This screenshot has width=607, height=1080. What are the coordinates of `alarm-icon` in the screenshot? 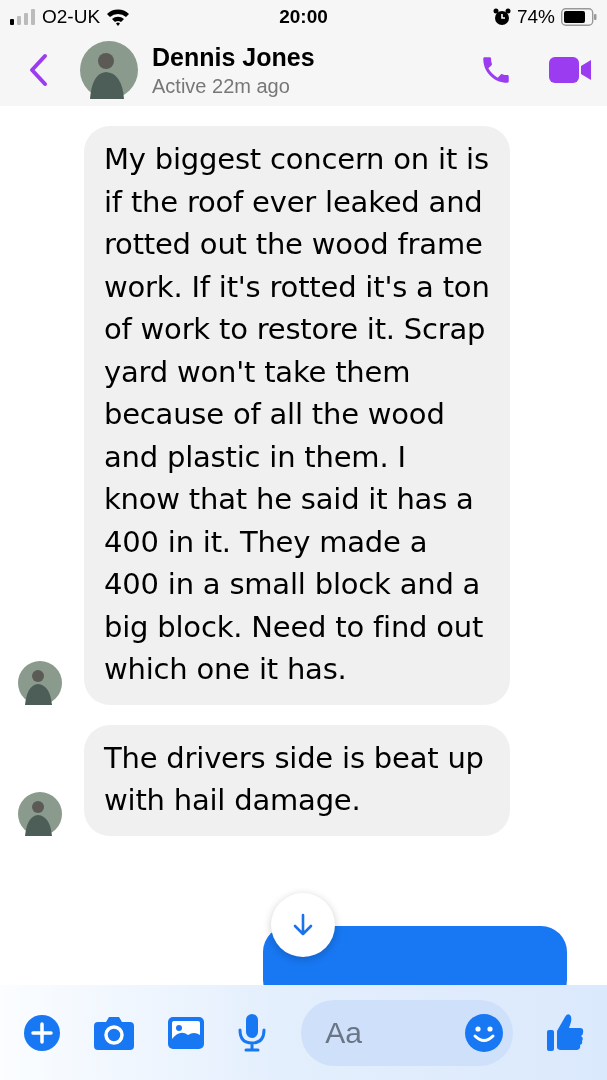 It's located at (501, 17).